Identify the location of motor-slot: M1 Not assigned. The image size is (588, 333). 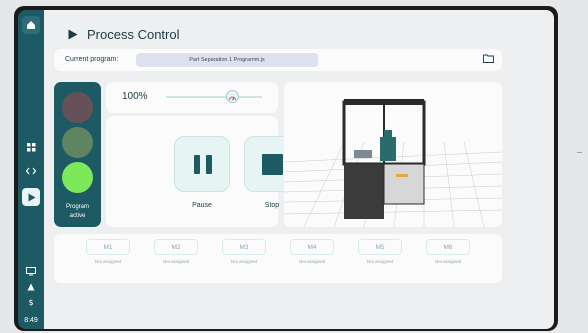
(108, 251).